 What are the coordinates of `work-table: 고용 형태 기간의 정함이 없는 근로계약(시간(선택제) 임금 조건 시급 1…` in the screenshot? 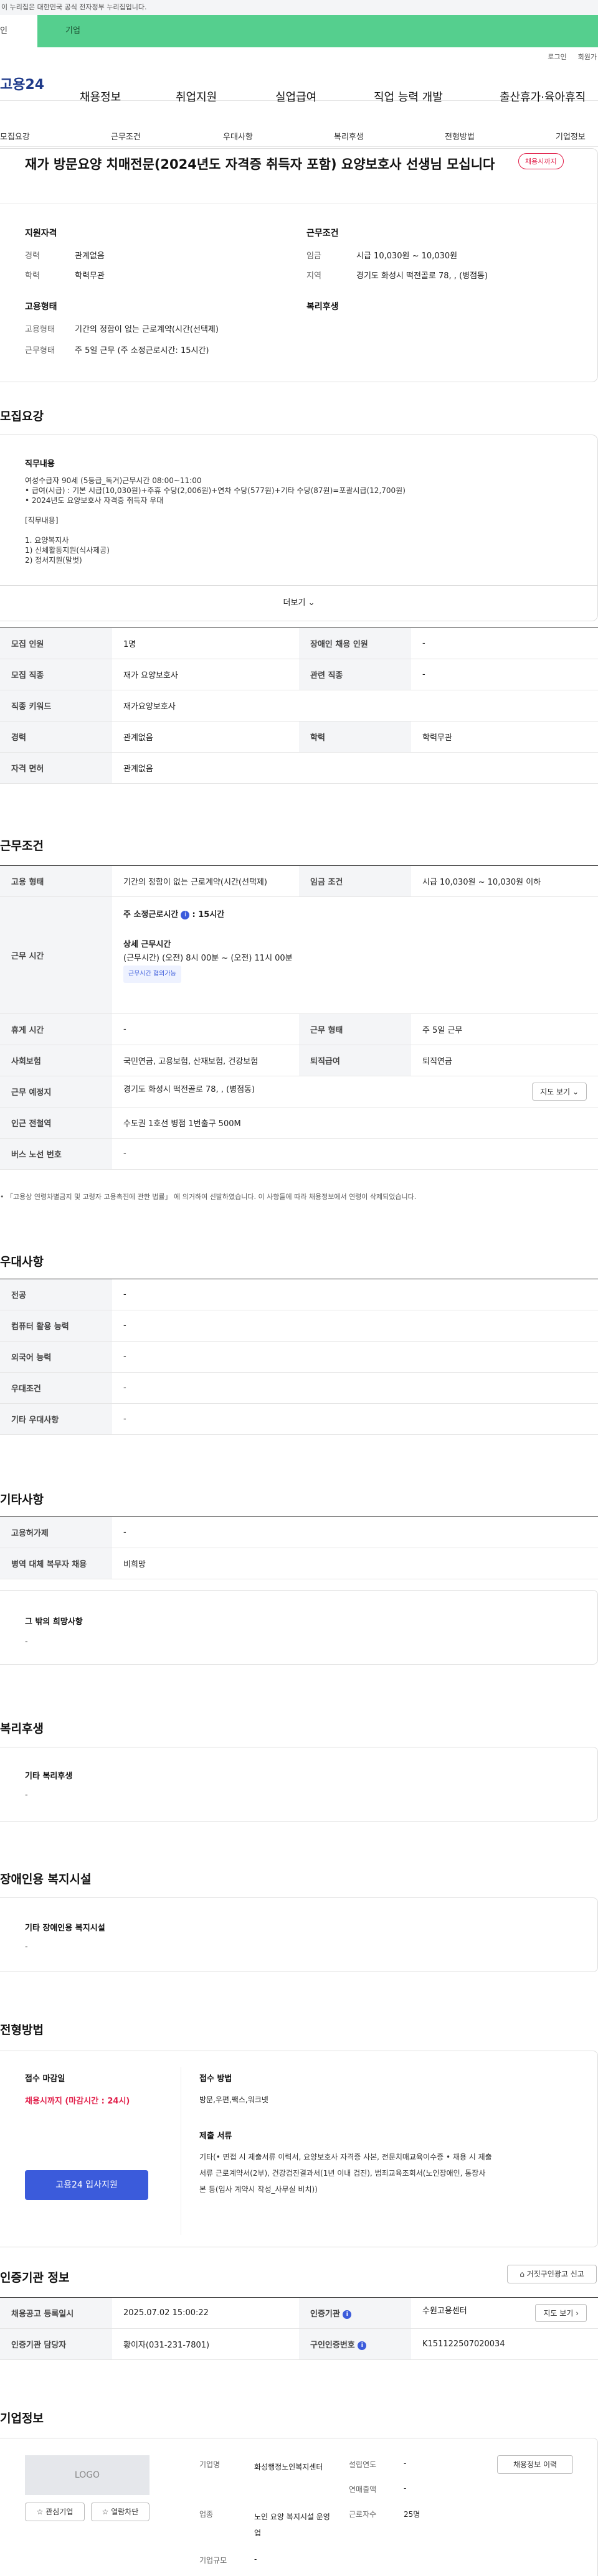 It's located at (299, 1017).